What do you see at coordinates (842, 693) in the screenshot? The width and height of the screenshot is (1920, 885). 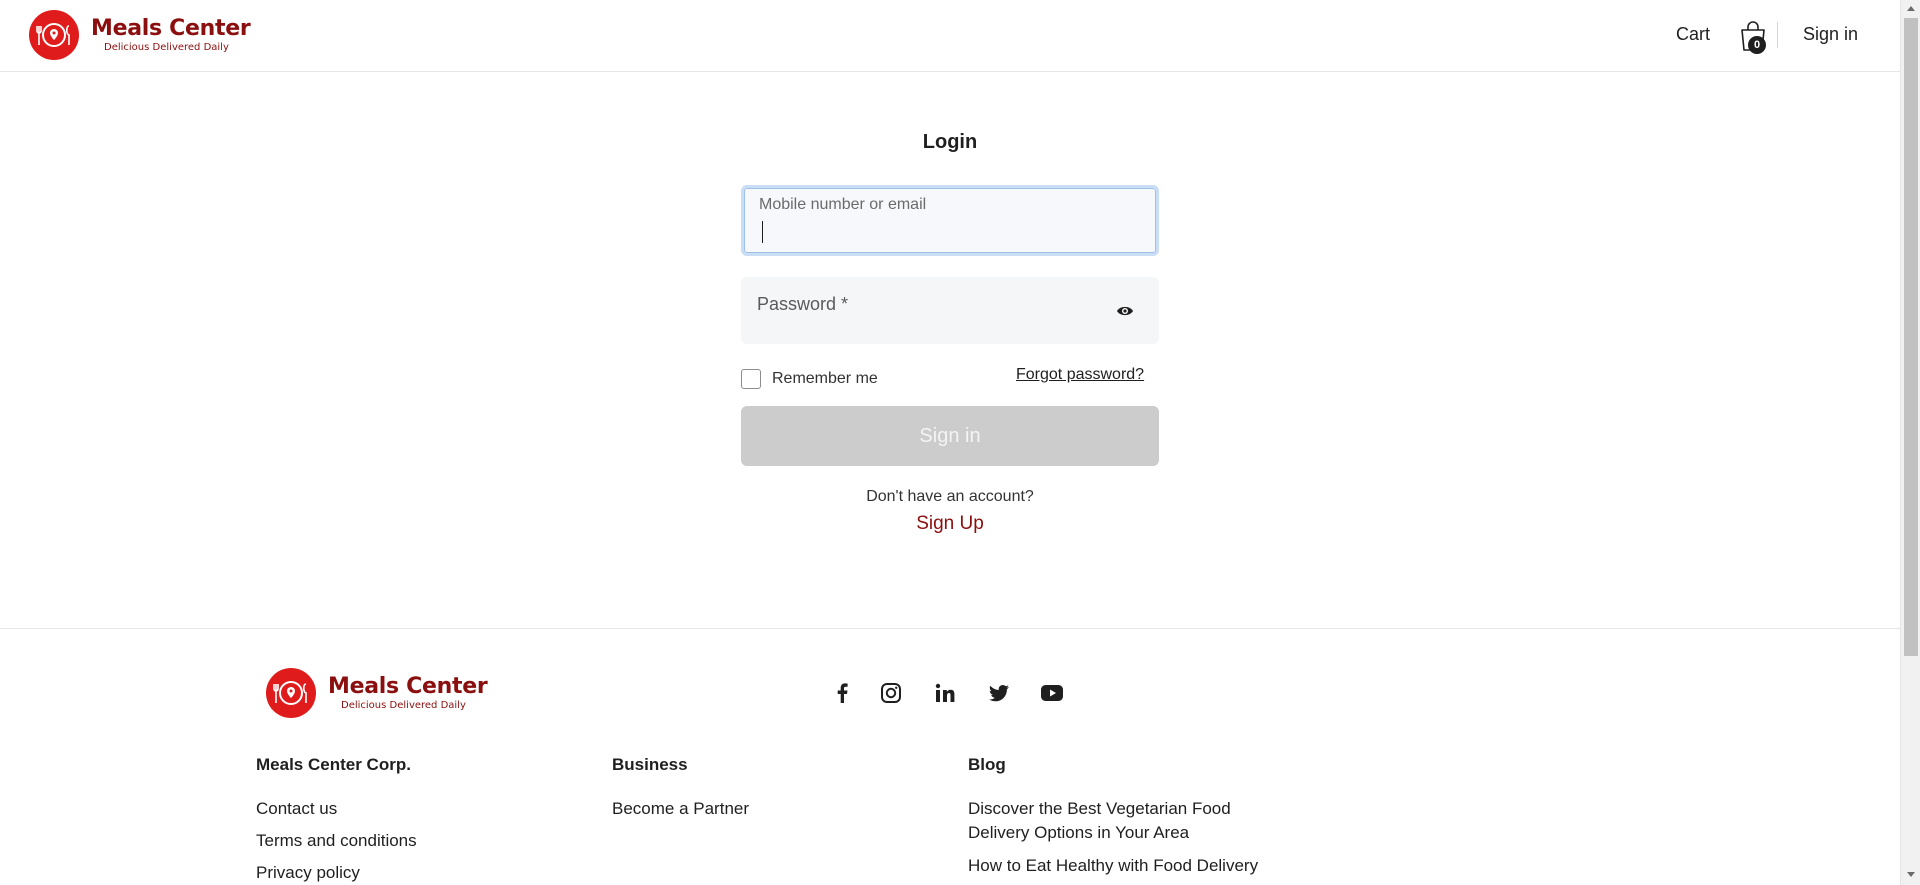 I see `facebook-icon` at bounding box center [842, 693].